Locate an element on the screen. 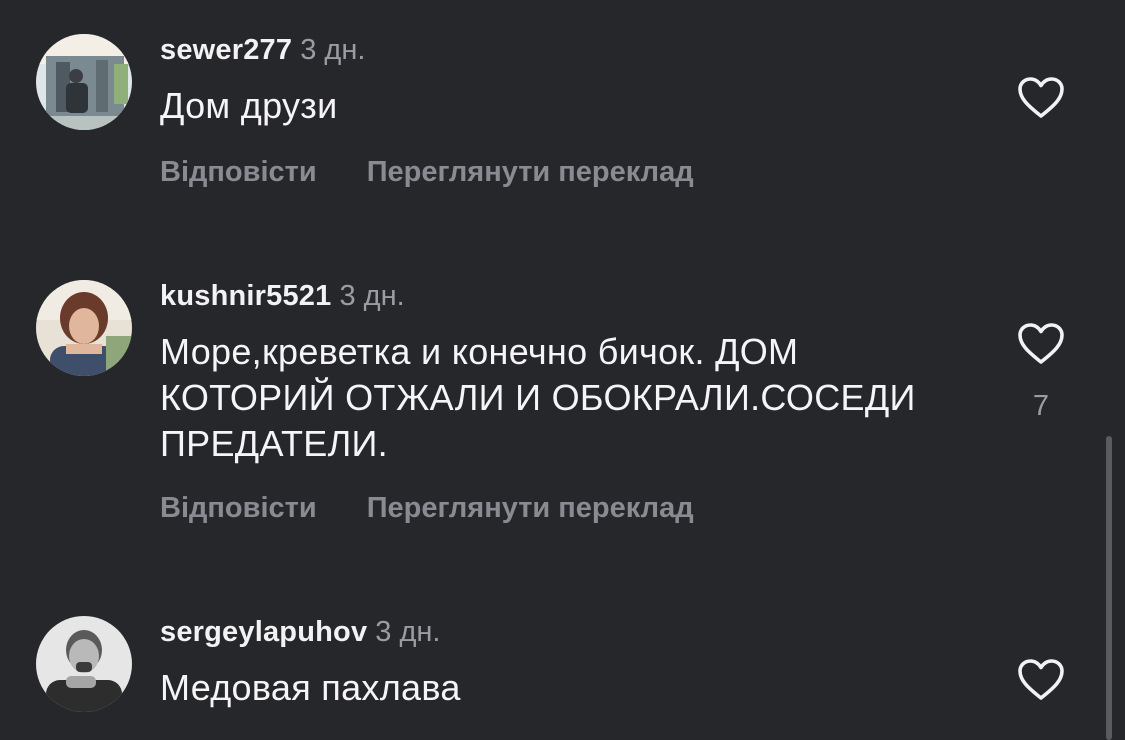  username: sergeylapuhov is located at coordinates (263, 632).